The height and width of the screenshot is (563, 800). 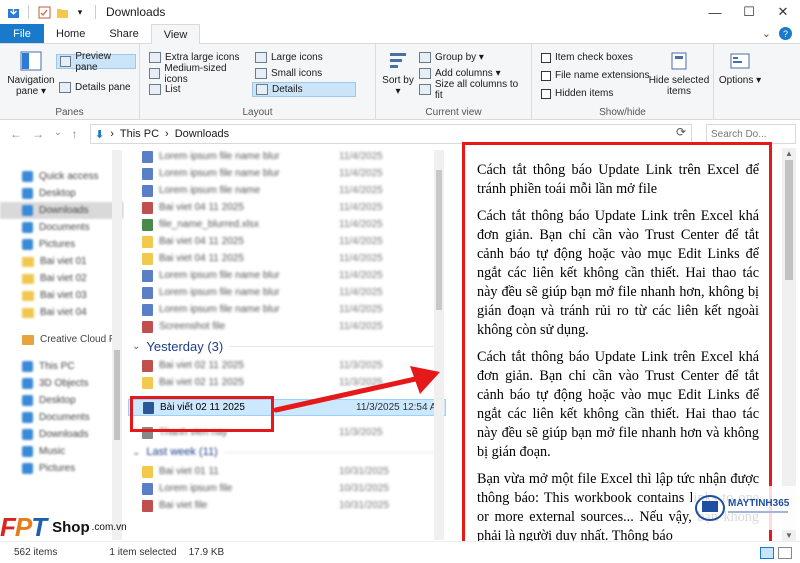 What do you see at coordinates (287, 190) in the screenshot?
I see `list-item: Lorem ipsum file name 11/4/2025` at bounding box center [287, 190].